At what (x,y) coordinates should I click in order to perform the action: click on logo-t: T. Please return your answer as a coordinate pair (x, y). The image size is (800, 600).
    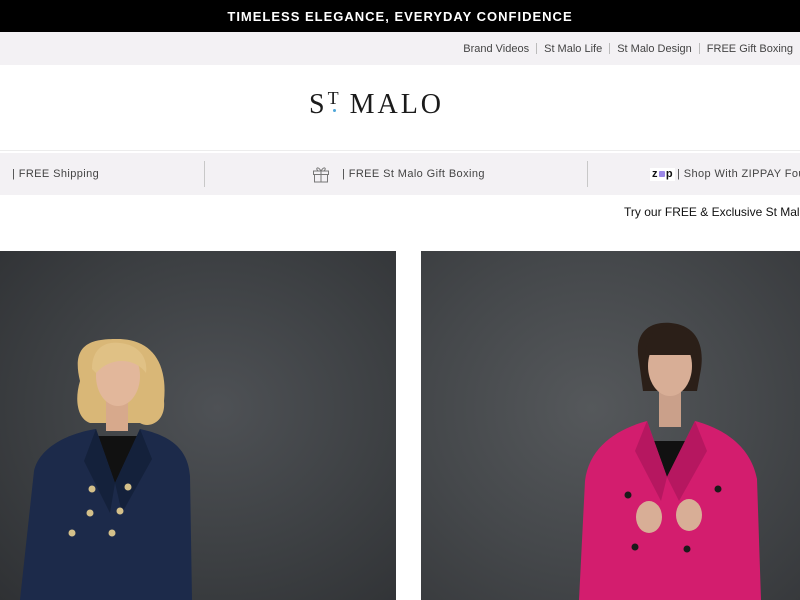
    Looking at the image, I should click on (335, 100).